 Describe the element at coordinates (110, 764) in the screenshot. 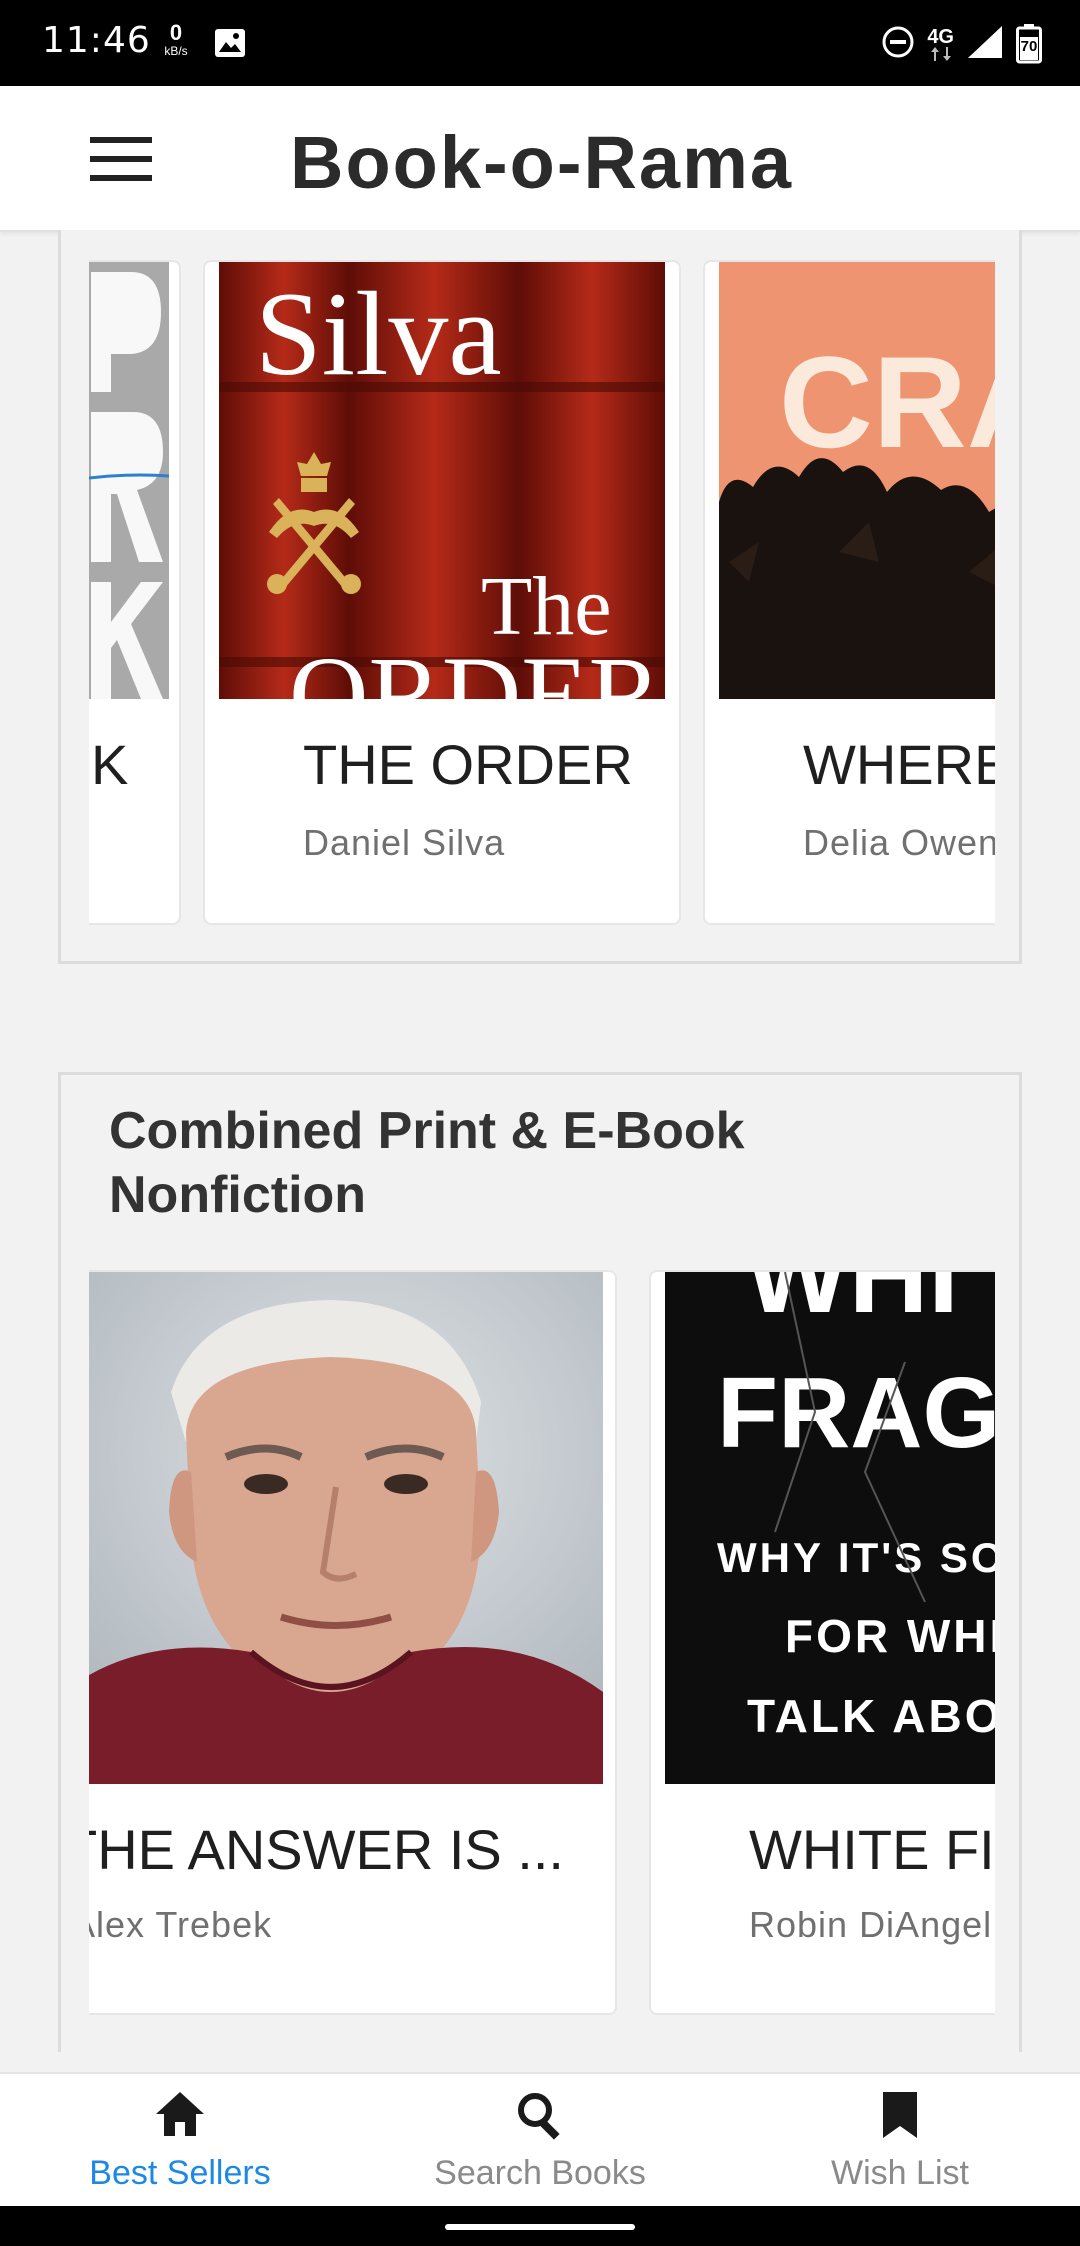

I see `book-title: K` at that location.